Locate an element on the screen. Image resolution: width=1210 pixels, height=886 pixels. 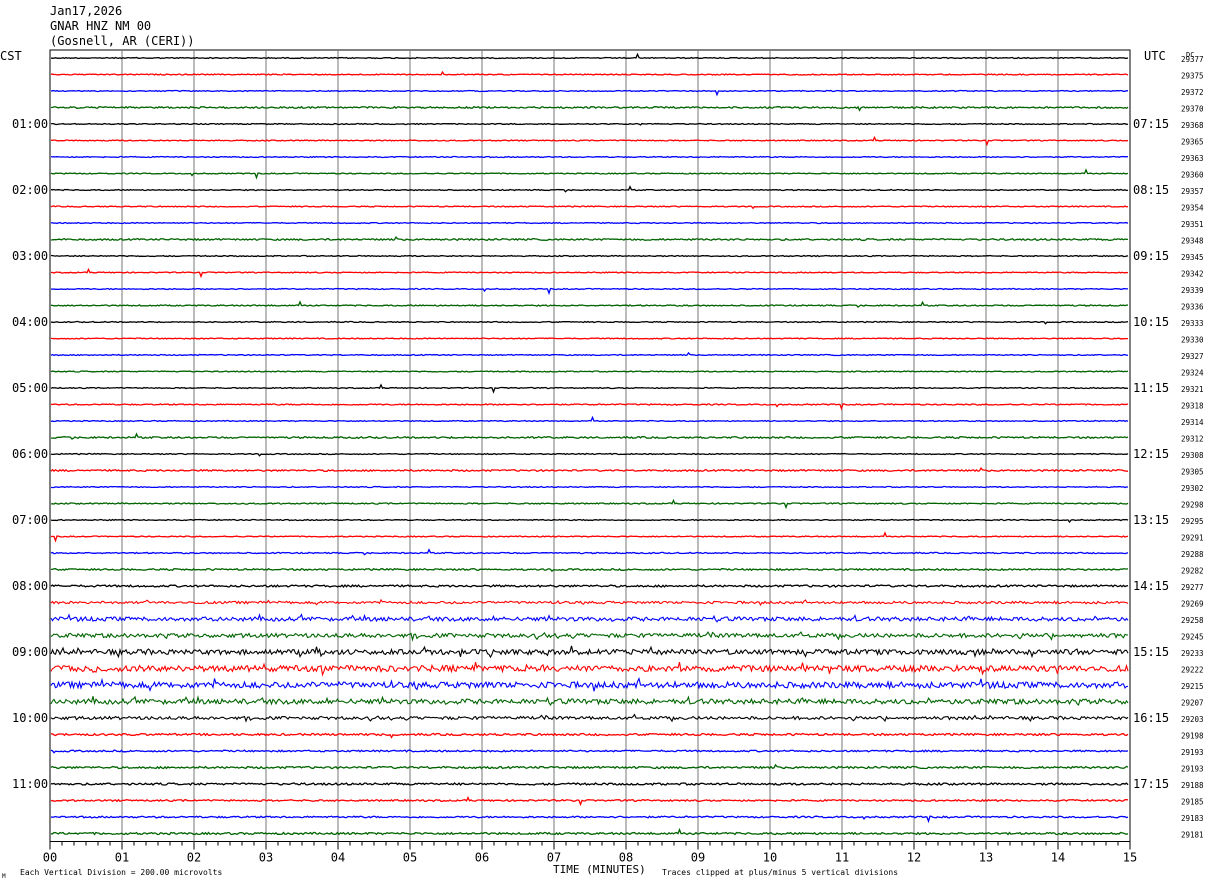
left-hour-label: 10:00 is located at coordinates (30, 718).